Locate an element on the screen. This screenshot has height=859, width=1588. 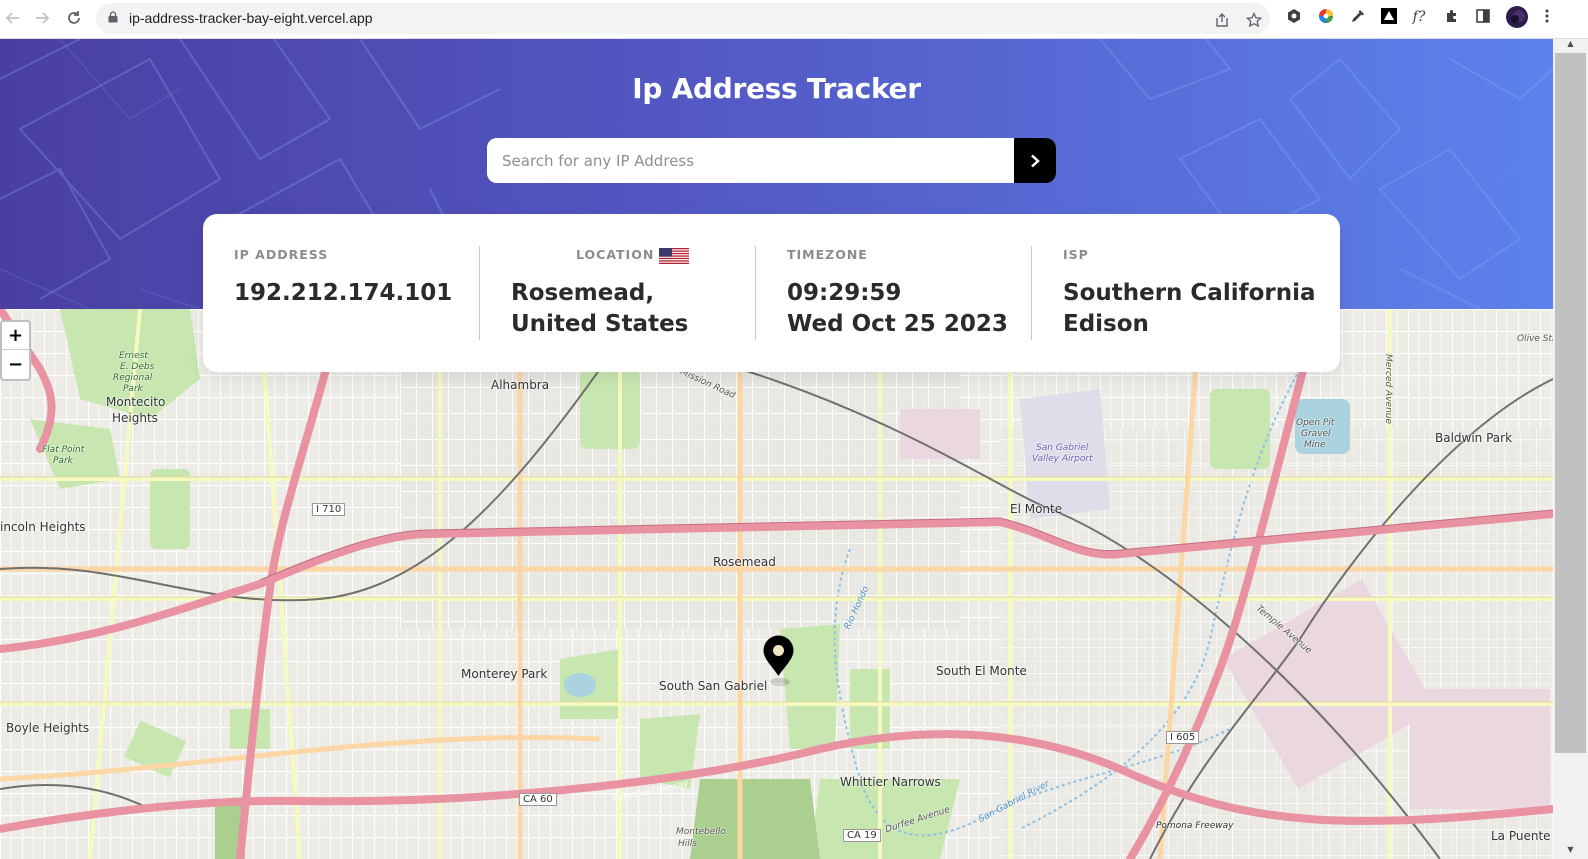
lock-icon is located at coordinates (113, 17).